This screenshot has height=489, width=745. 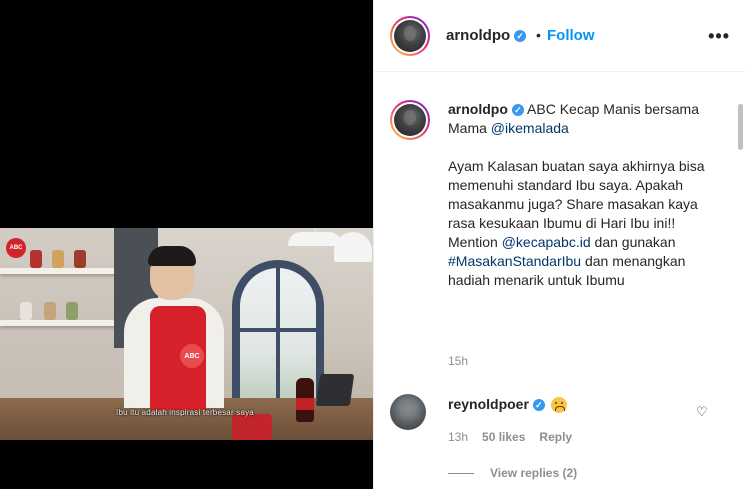 I want to click on comment-timestamp: 13h, so click(x=458, y=437).